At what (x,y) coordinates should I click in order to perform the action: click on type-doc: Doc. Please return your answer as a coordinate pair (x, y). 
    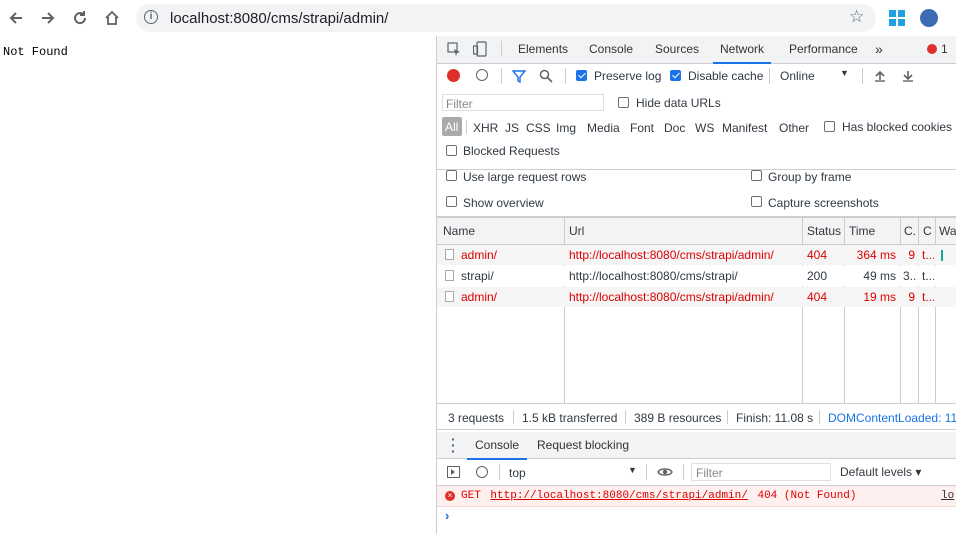
    Looking at the image, I should click on (674, 128).